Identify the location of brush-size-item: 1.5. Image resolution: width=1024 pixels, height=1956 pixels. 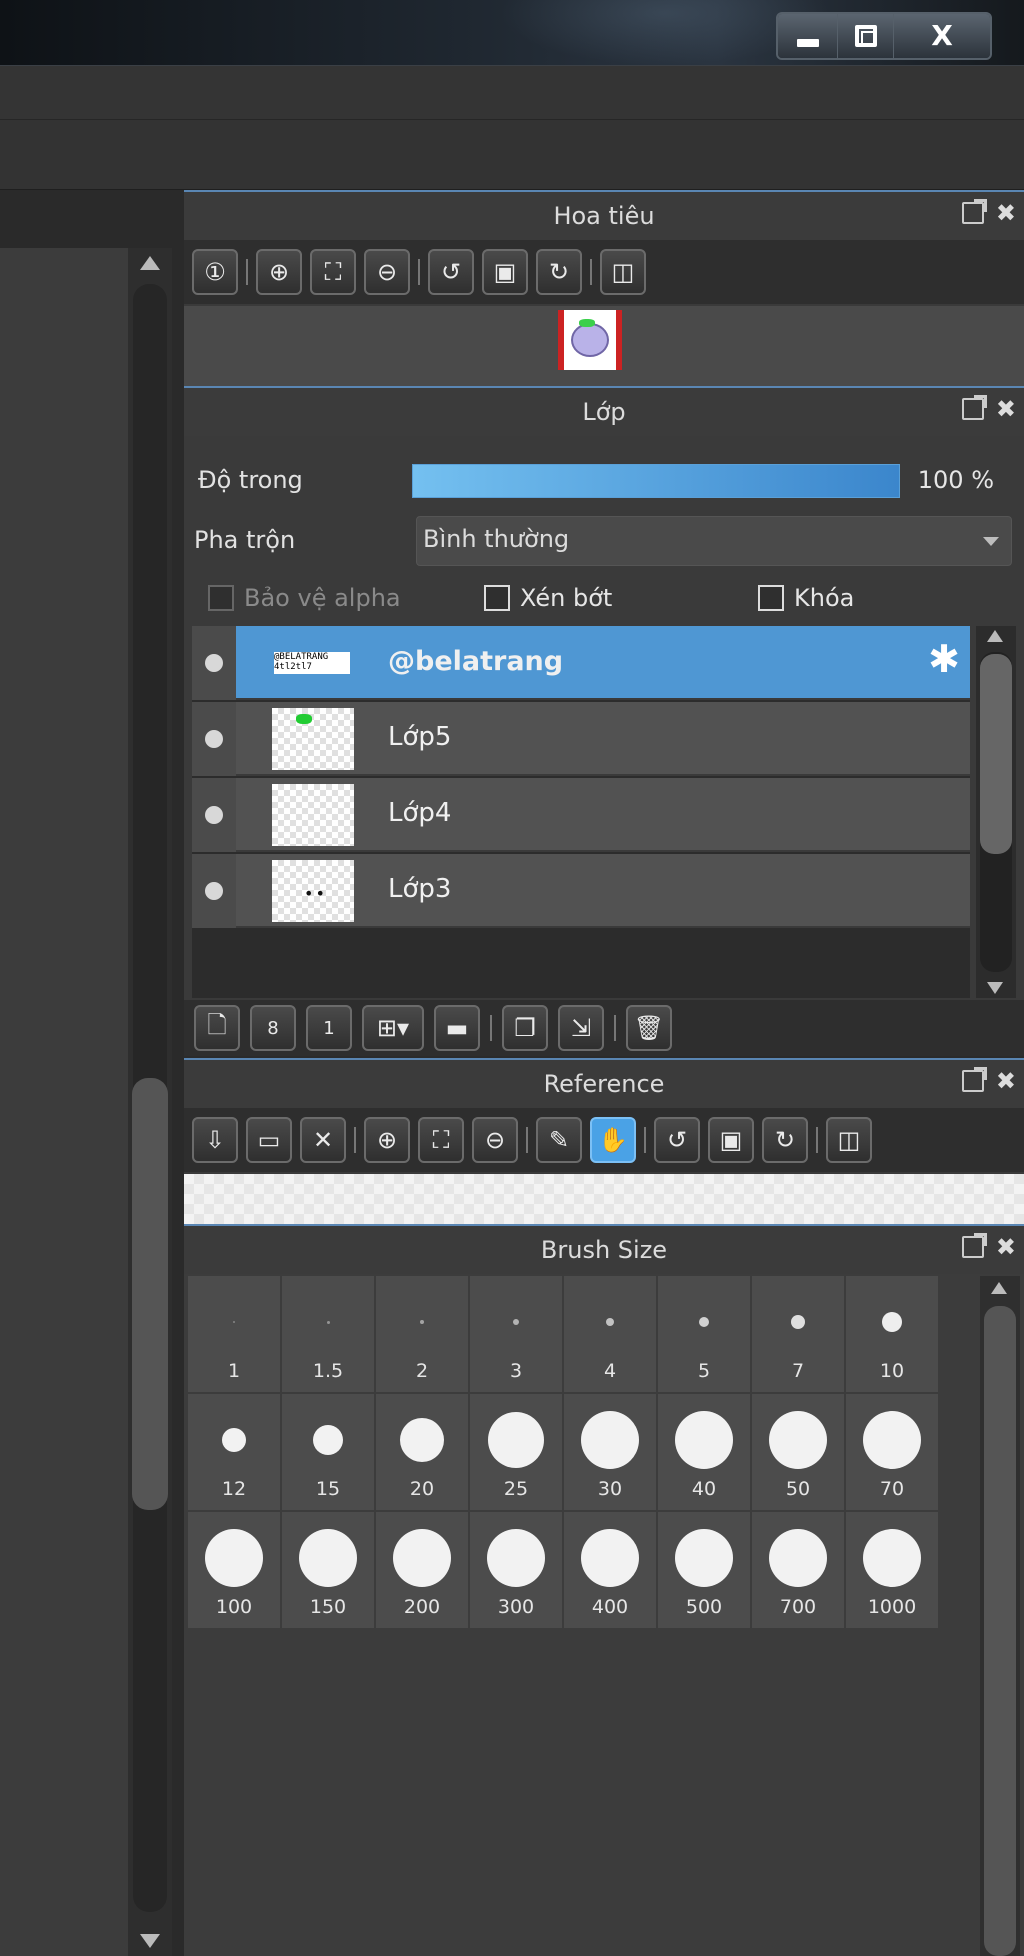
(328, 1334).